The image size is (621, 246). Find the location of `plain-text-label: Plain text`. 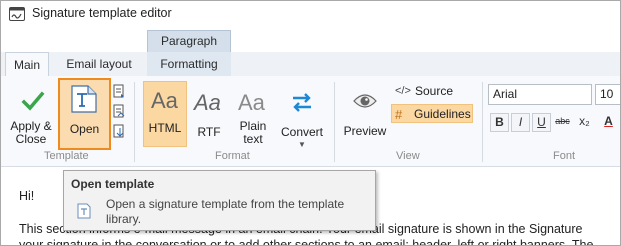

plain-text-label: Plain text is located at coordinates (253, 132).